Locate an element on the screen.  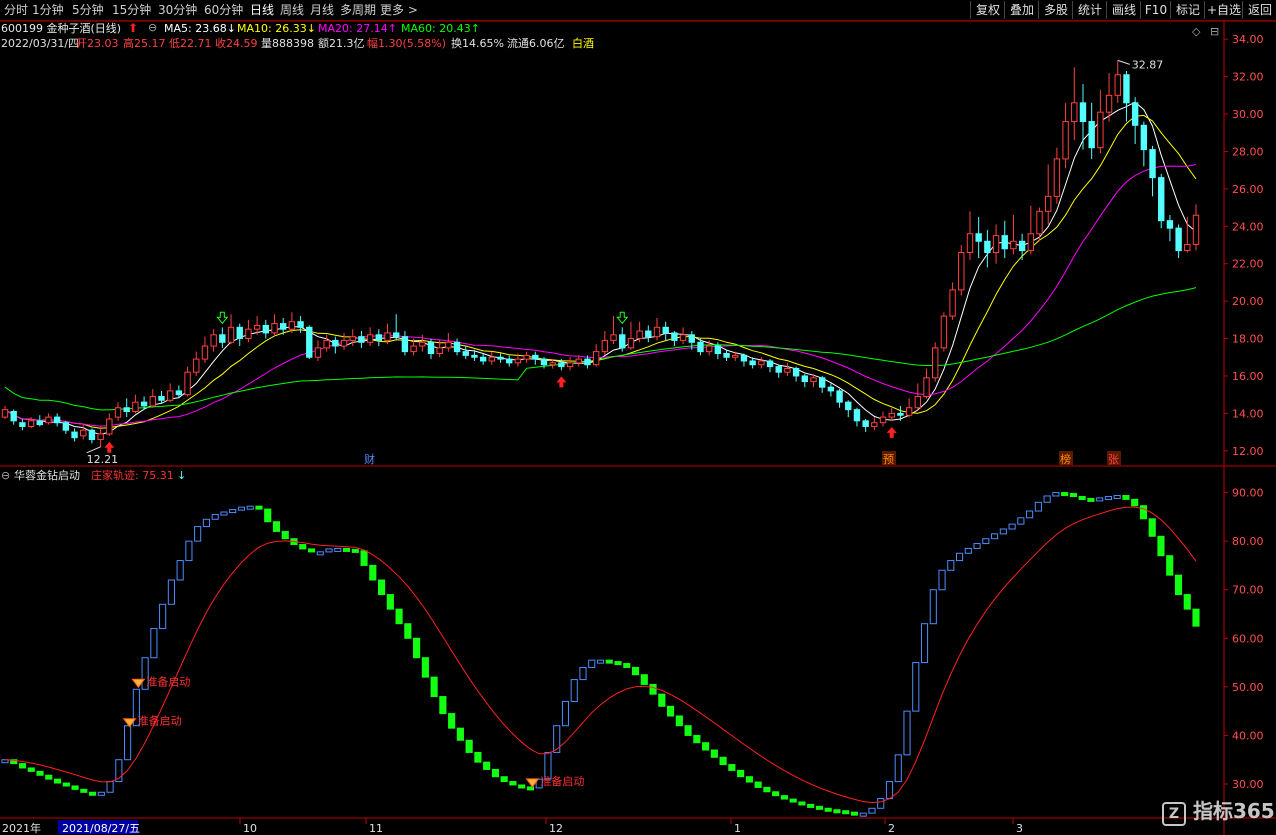
diamond-icon: ◇ is located at coordinates (1196, 31).